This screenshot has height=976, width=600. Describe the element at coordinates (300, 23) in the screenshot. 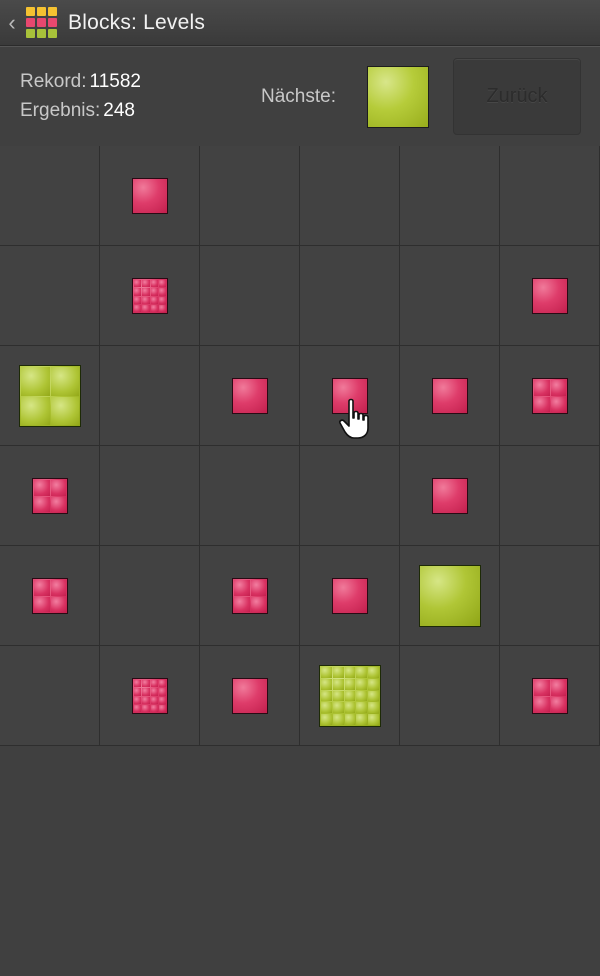

I see `action-bar: ‹ Blocks: Levels` at that location.